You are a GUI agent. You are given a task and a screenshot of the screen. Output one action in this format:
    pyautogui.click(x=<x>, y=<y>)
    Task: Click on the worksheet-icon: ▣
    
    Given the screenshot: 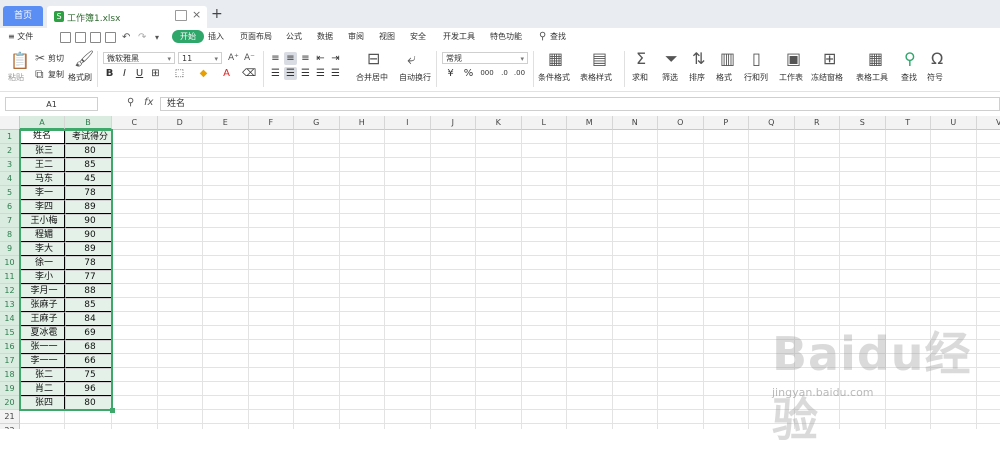 What is the action you would take?
    pyautogui.click(x=793, y=59)
    